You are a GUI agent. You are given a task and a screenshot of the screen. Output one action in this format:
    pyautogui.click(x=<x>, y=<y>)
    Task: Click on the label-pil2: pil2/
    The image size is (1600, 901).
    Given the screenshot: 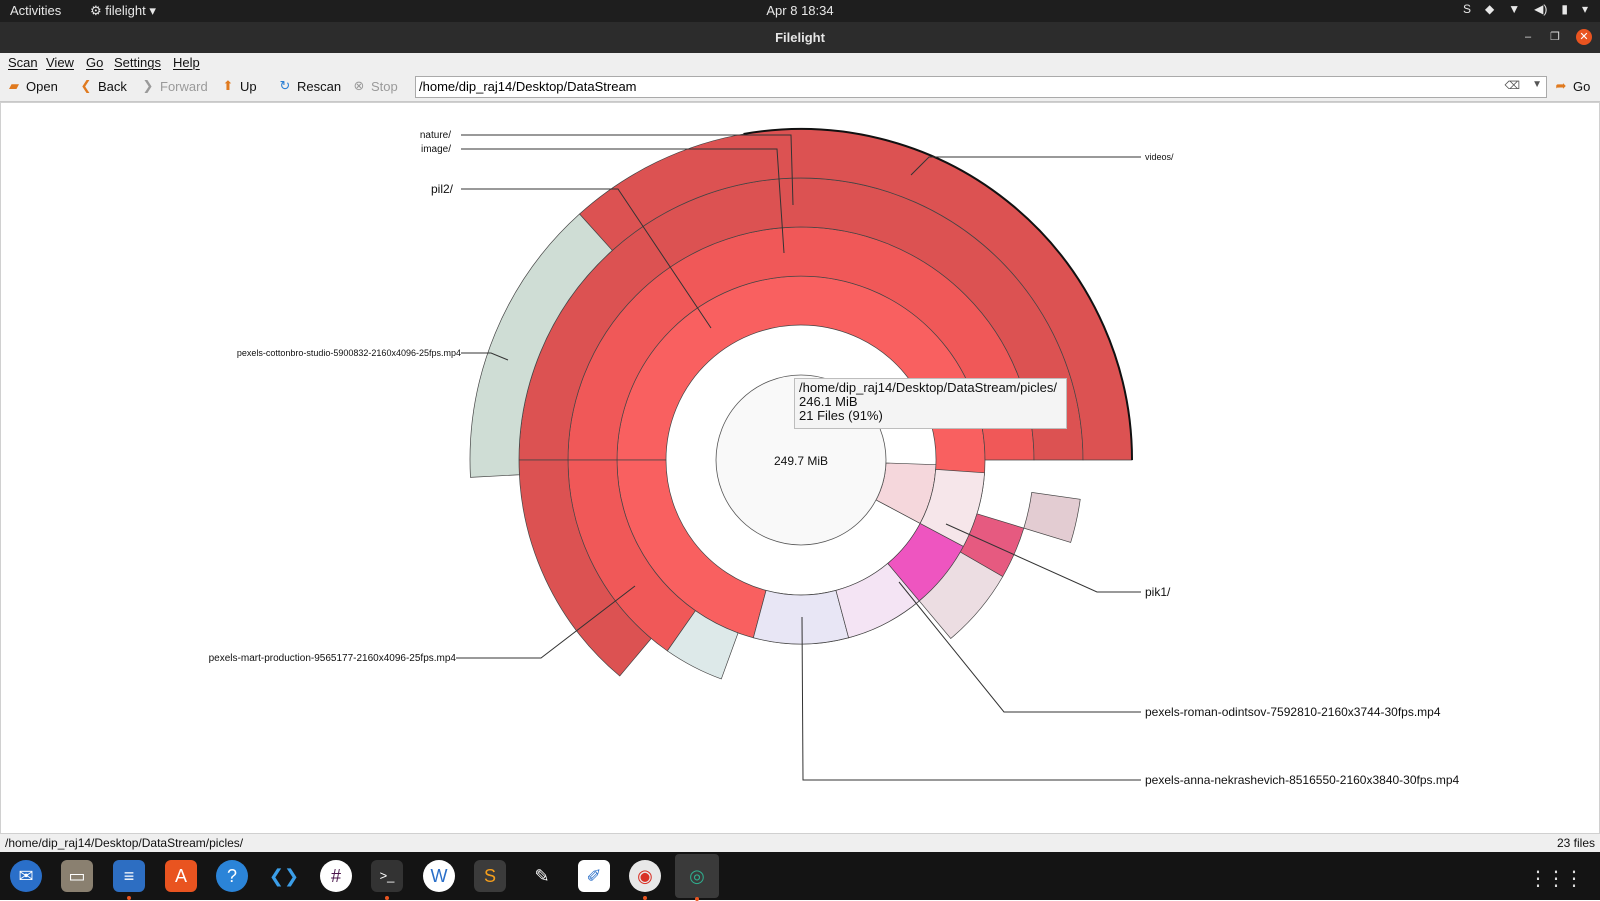 What is the action you would take?
    pyautogui.click(x=442, y=189)
    